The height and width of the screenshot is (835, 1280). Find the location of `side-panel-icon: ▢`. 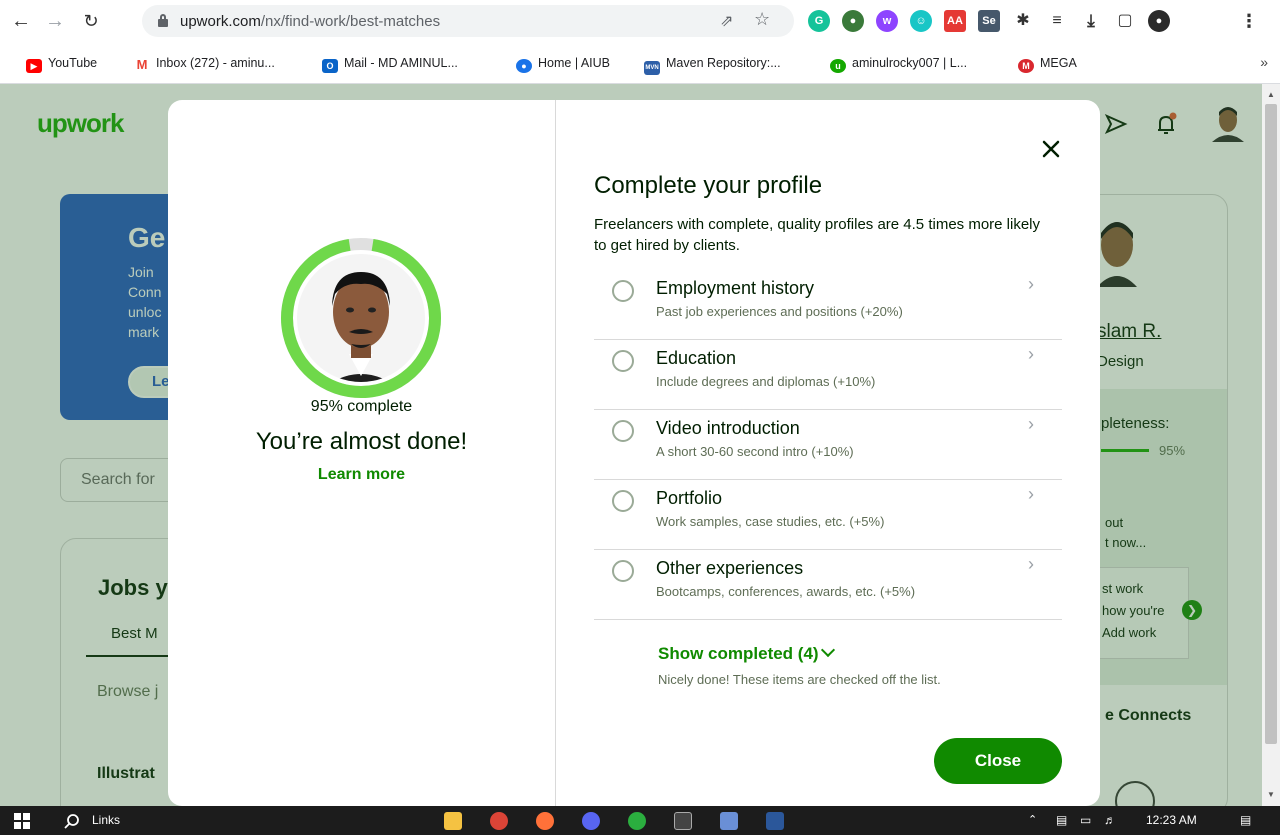

side-panel-icon: ▢ is located at coordinates (1125, 21).